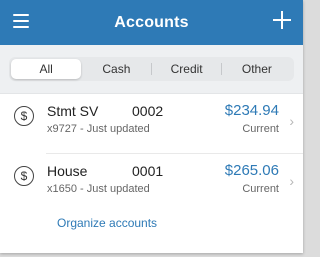 The image size is (320, 257). I want to click on hamburger-menu-icon, so click(21, 21).